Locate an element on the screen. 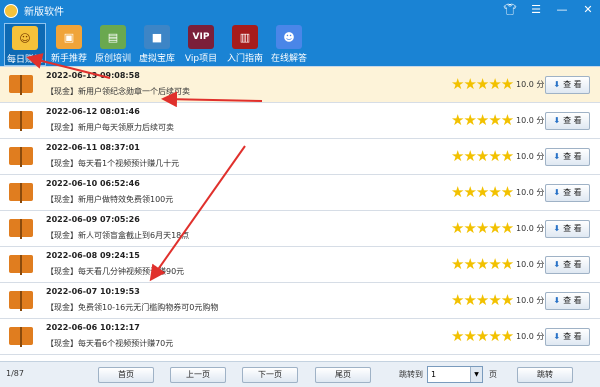 This screenshot has width=600, height=387. tool-virtual-vault: ■ 虚拟宝库 is located at coordinates (157, 44).